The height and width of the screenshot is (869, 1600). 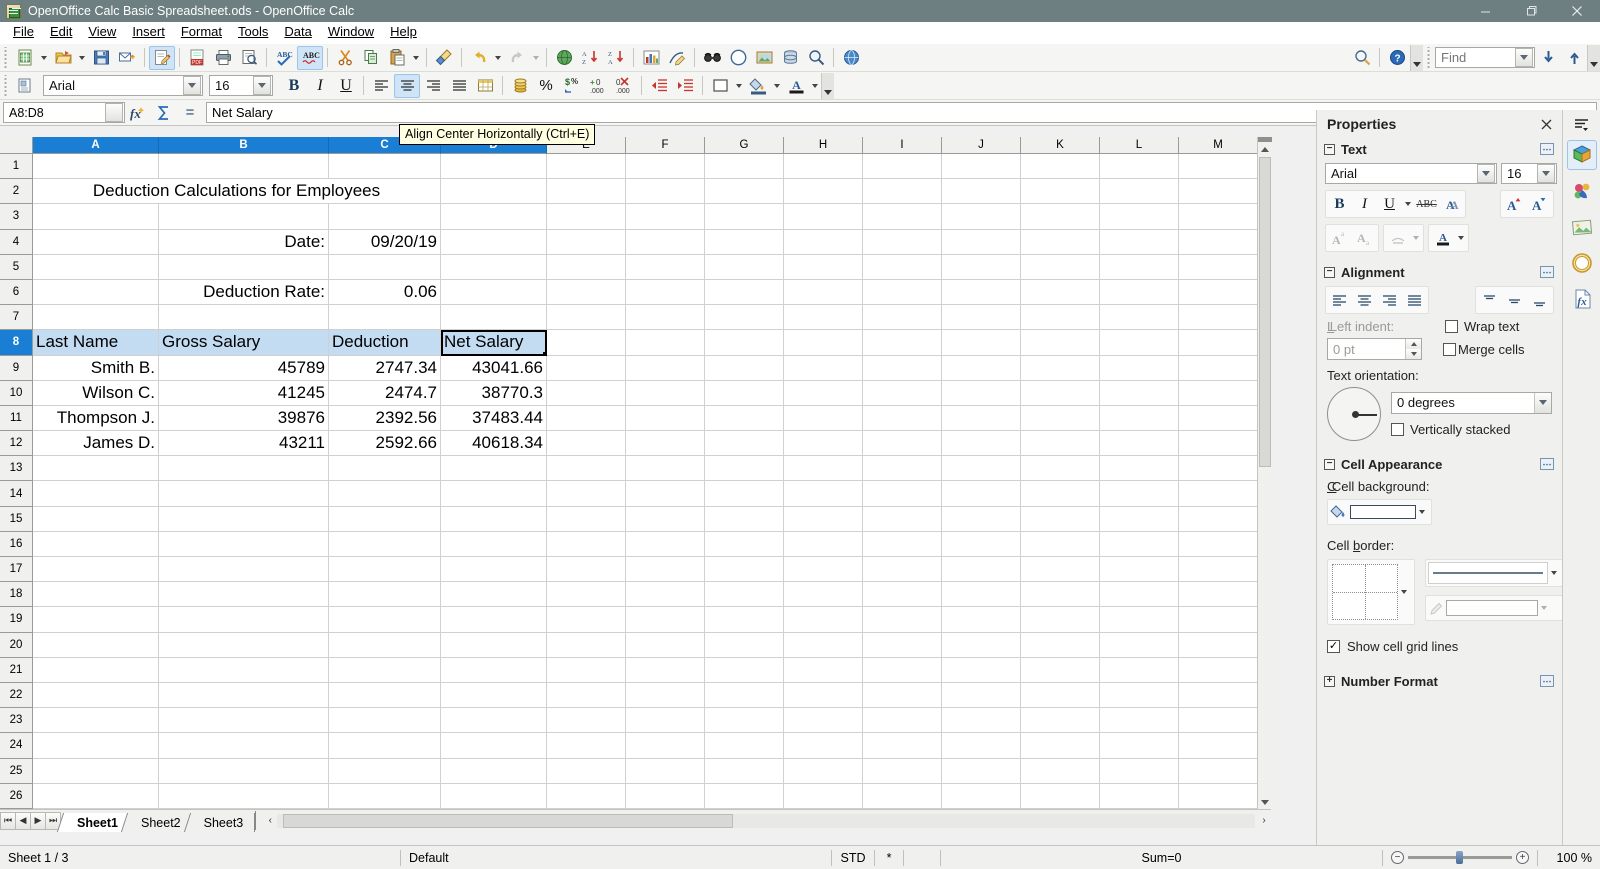 What do you see at coordinates (1522, 857) in the screenshot?
I see `zoom-in-icon: +` at bounding box center [1522, 857].